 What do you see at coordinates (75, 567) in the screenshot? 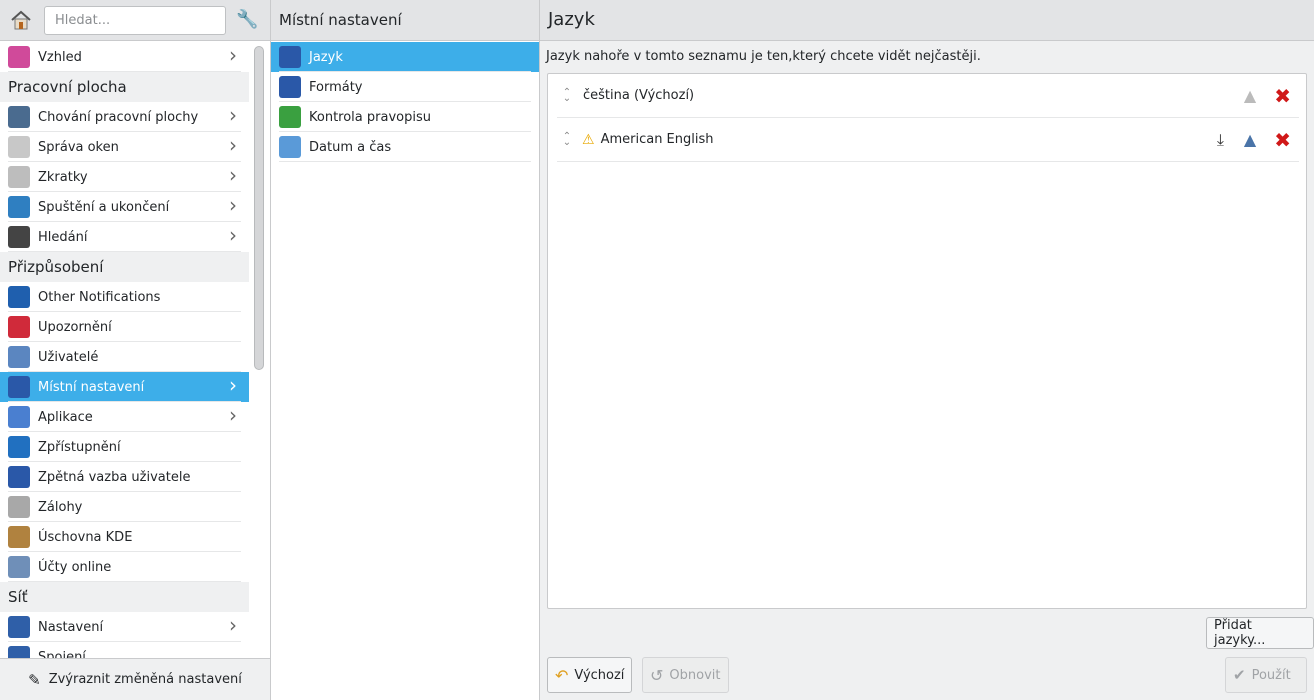
I see `sidebar-item-label: Účty online` at bounding box center [75, 567].